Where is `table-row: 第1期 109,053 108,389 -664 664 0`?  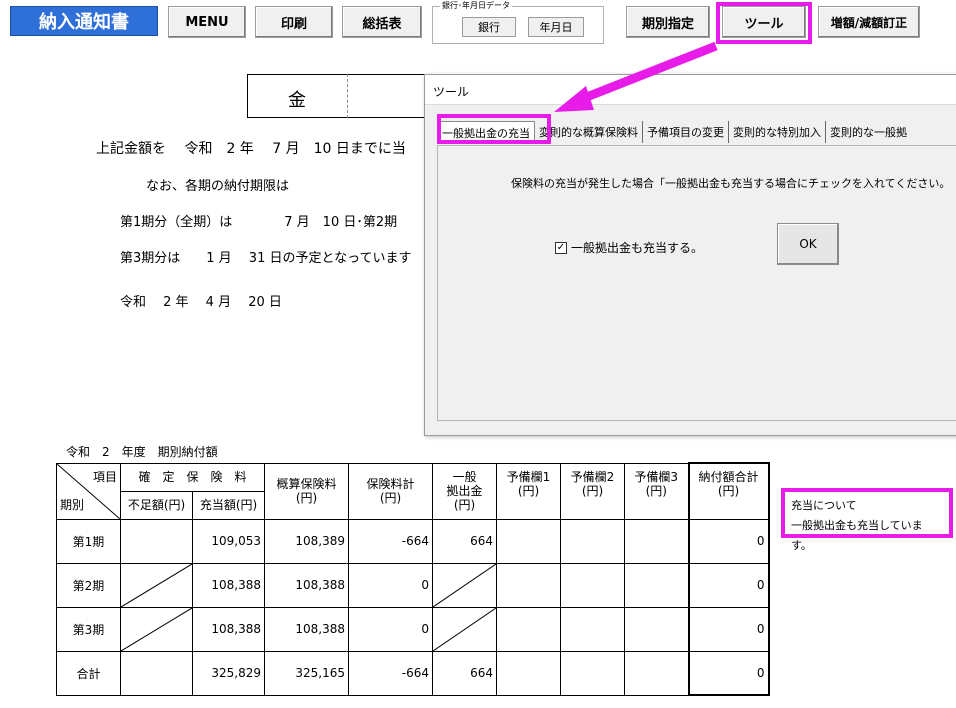
table-row: 第1期 109,053 108,389 -664 664 0 is located at coordinates (413, 541).